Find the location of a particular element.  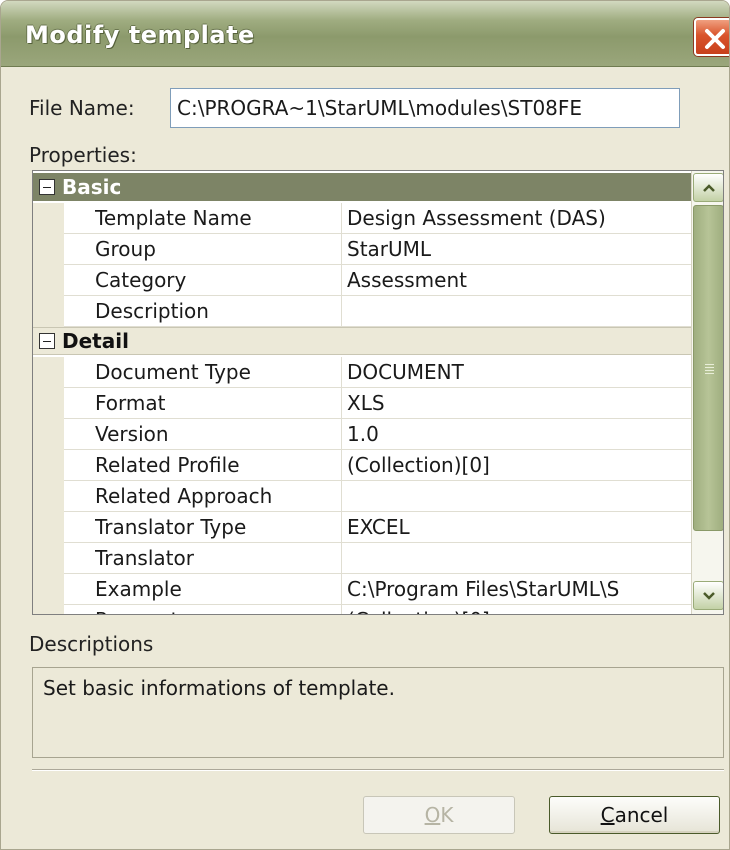

cancel-button: Cancel is located at coordinates (634, 815).